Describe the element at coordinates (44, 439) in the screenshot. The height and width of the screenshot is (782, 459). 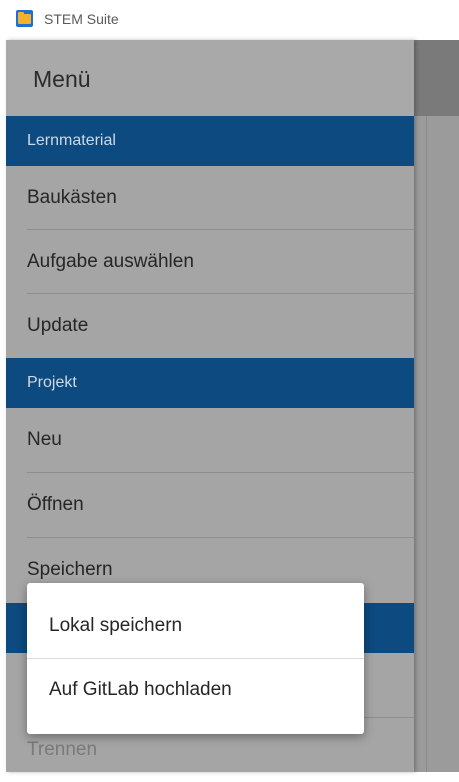
I see `menu-item-label: Neu` at that location.